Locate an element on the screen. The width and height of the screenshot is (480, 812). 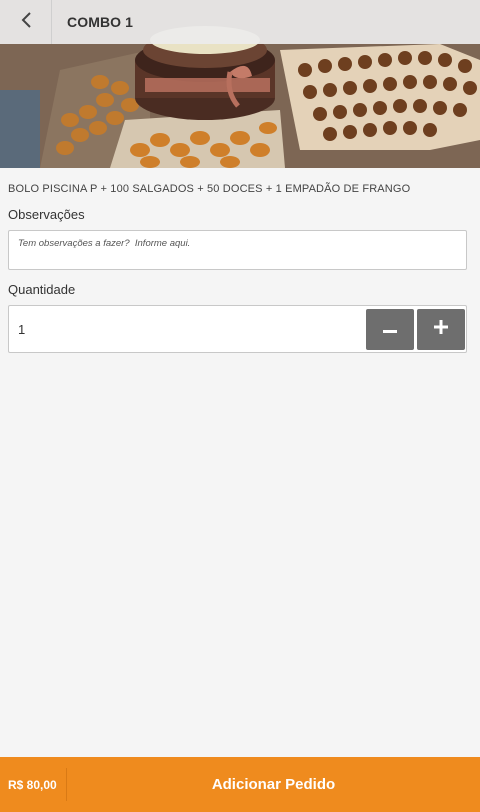
top-bar: COMBO 1 is located at coordinates (240, 22).